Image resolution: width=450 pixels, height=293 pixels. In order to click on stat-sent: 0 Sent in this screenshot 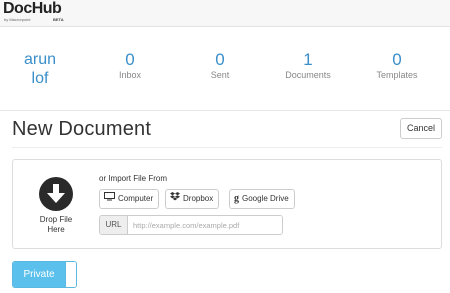, I will do `click(220, 65)`.